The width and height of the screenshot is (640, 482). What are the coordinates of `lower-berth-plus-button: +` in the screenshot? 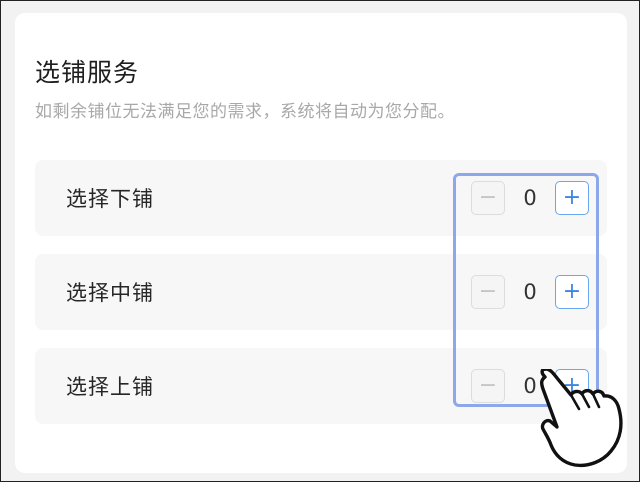 It's located at (572, 198).